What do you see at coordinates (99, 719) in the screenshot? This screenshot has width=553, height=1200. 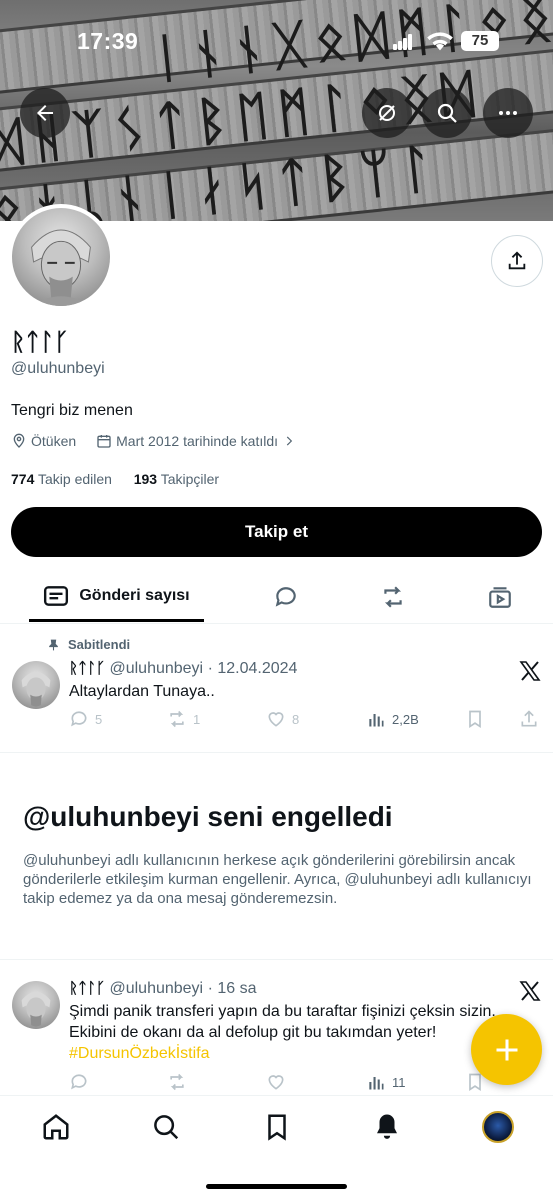 I see `reply-count: 5` at bounding box center [99, 719].